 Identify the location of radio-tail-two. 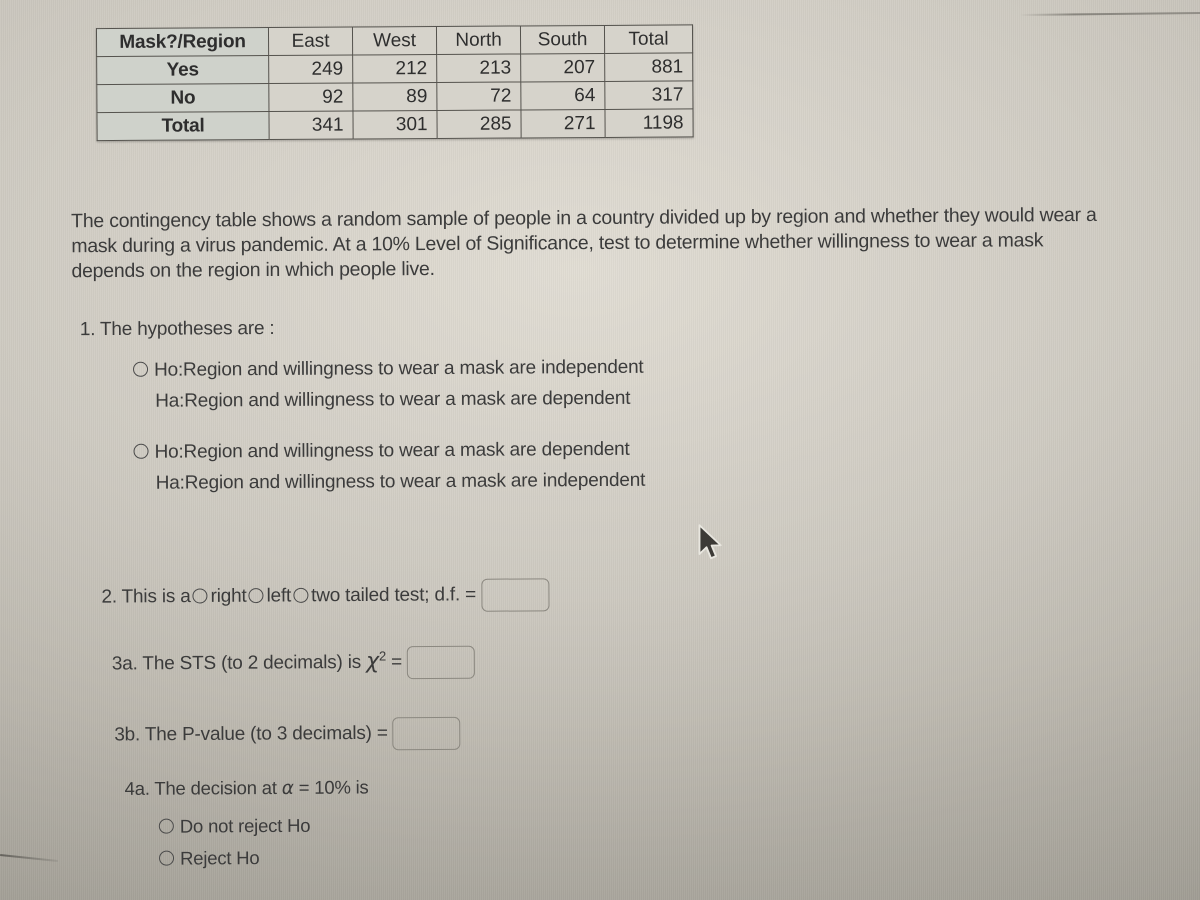
(301, 595).